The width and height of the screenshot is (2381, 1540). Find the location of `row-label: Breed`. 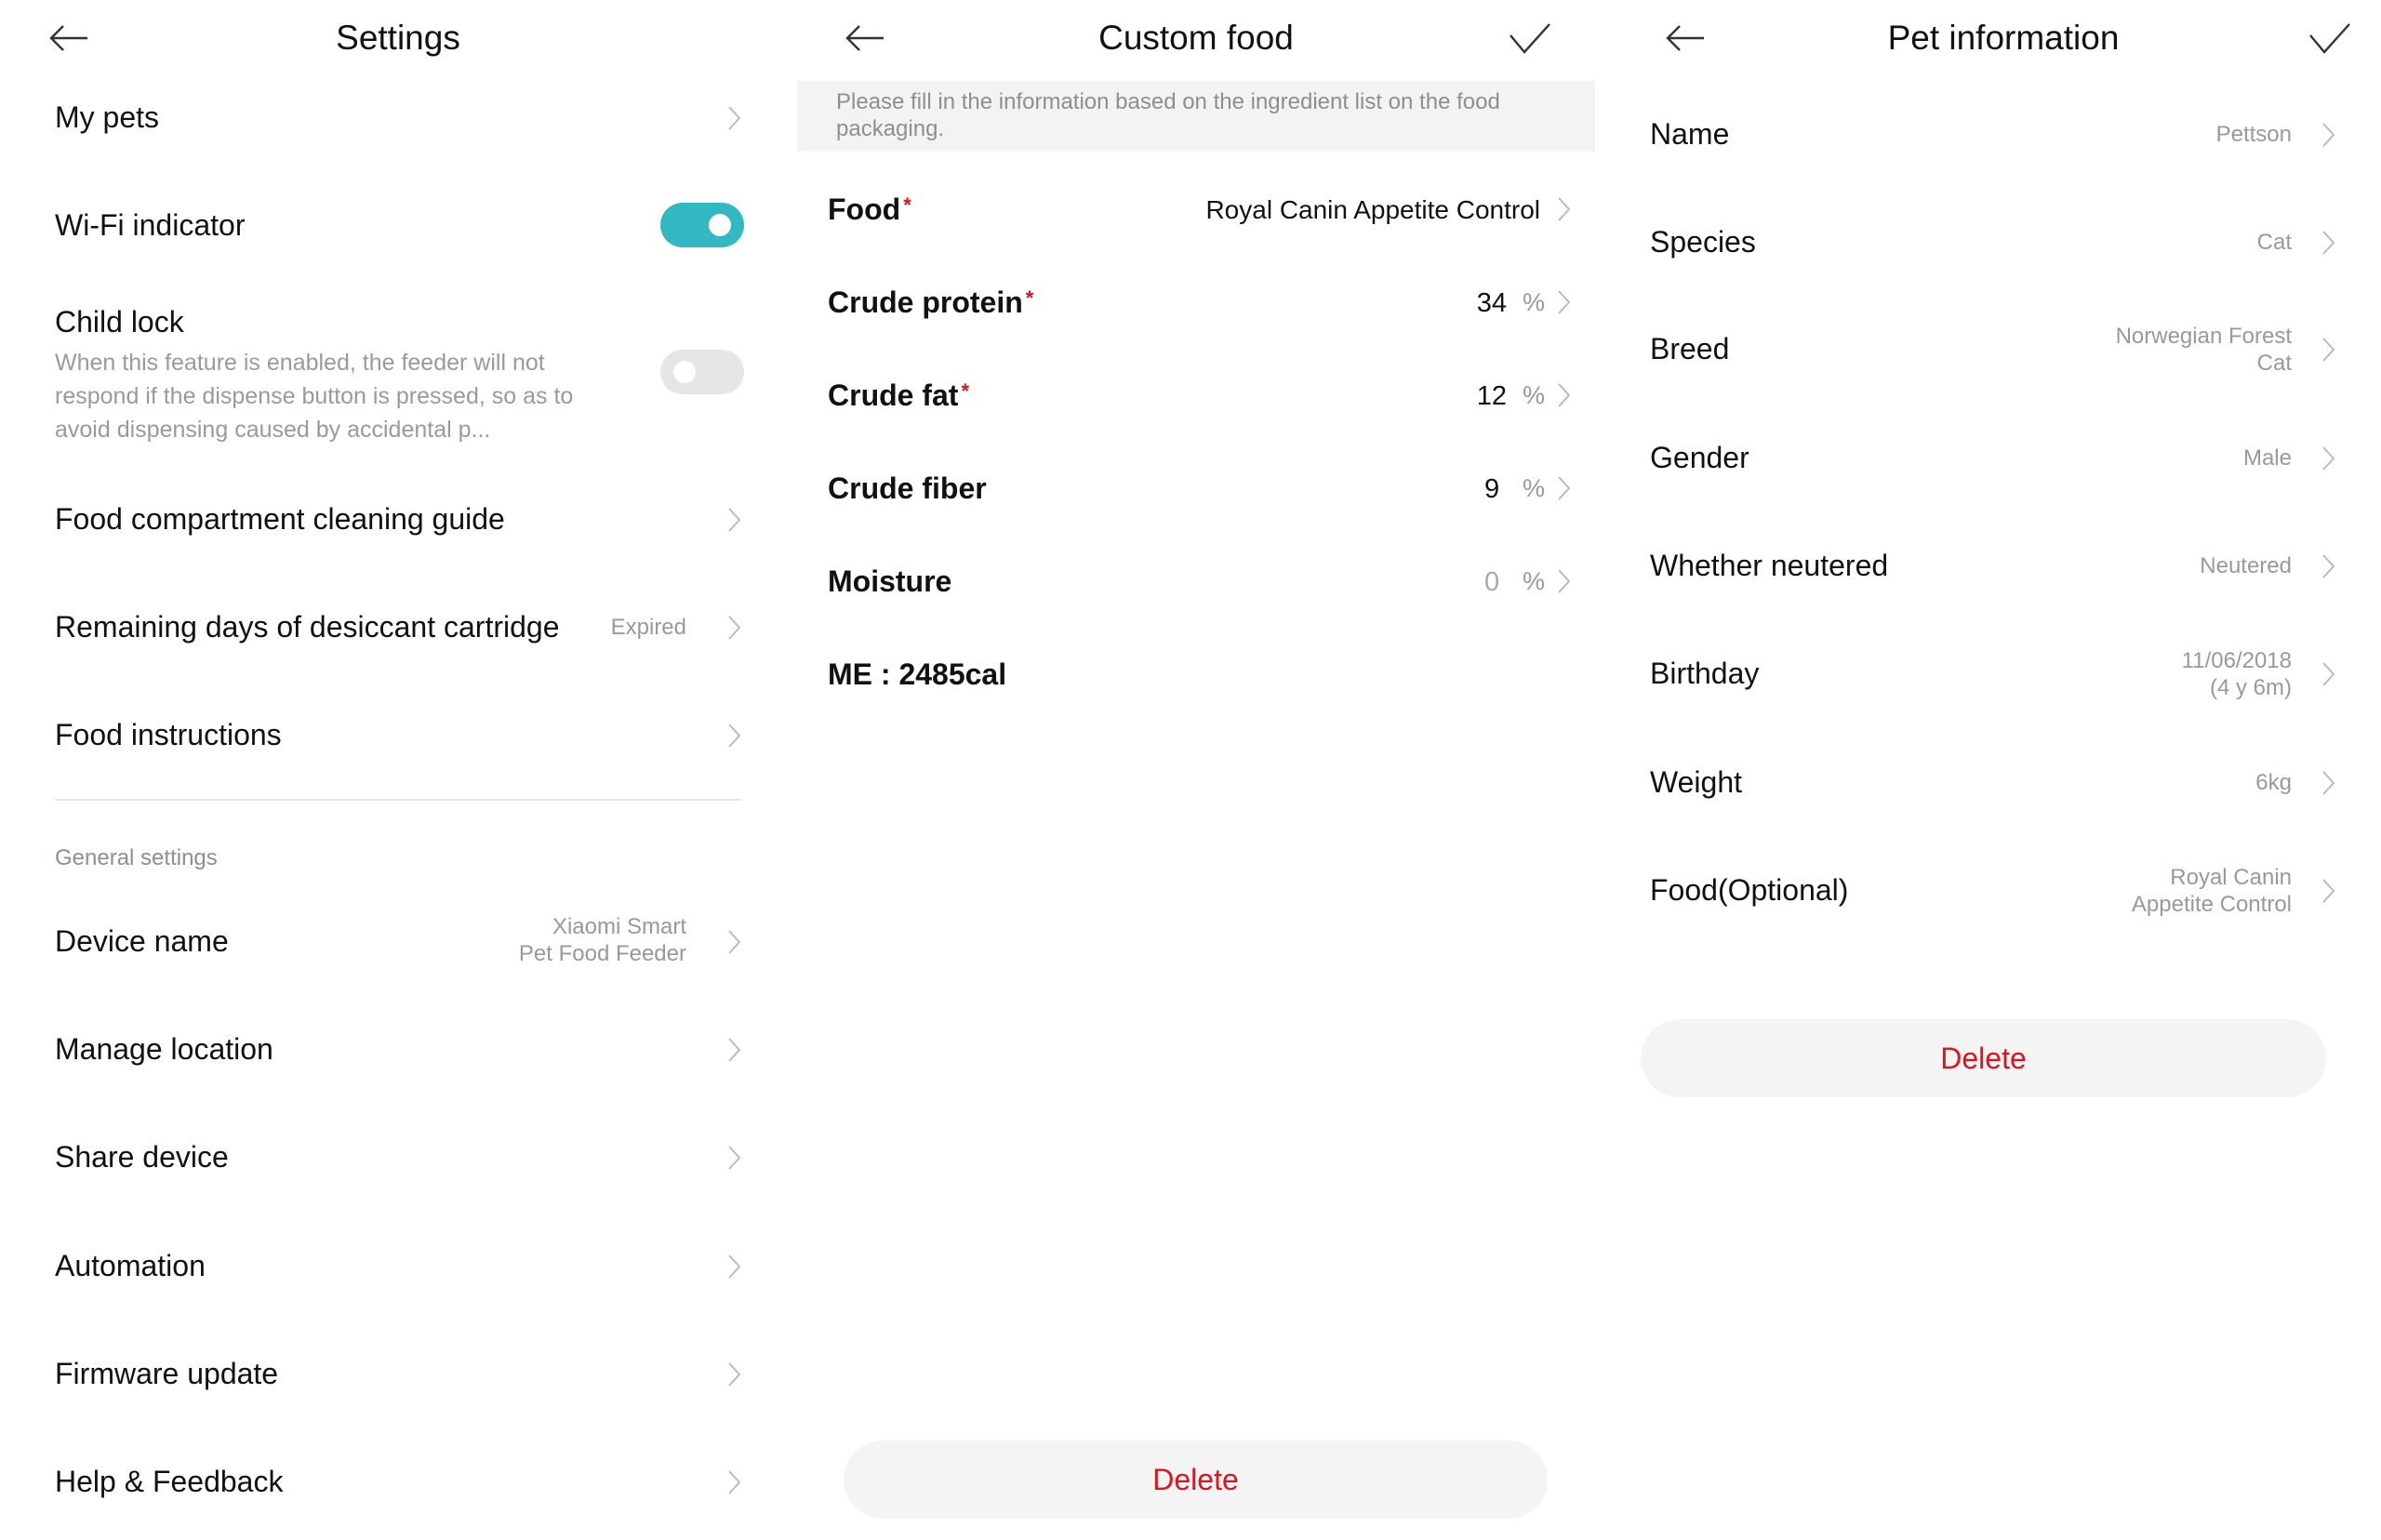

row-label: Breed is located at coordinates (1690, 348).